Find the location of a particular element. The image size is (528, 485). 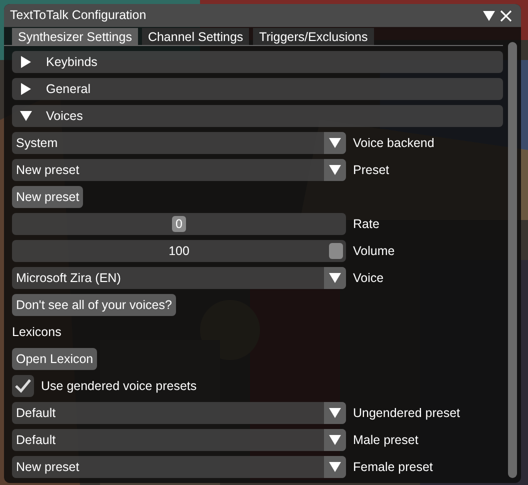

checkbox is located at coordinates (23, 386).